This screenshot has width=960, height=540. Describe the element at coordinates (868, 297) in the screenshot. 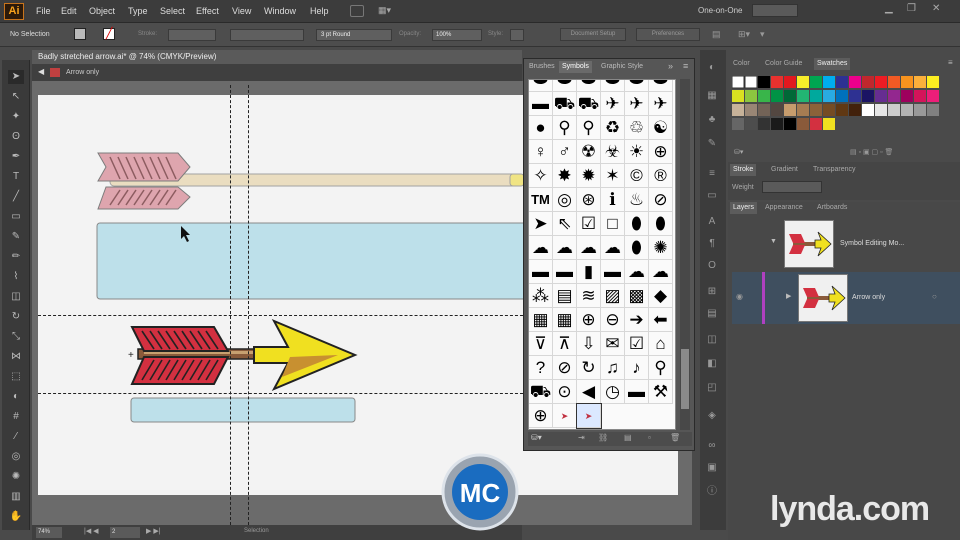

I see `layer-name: Arrow only` at that location.